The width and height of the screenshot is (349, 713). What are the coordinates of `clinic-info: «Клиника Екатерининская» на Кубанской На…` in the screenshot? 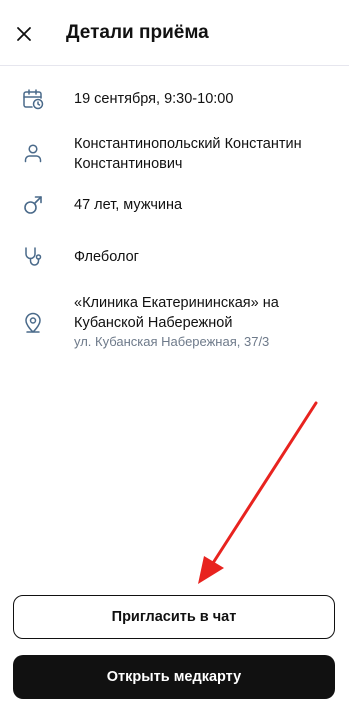 It's located at (205, 321).